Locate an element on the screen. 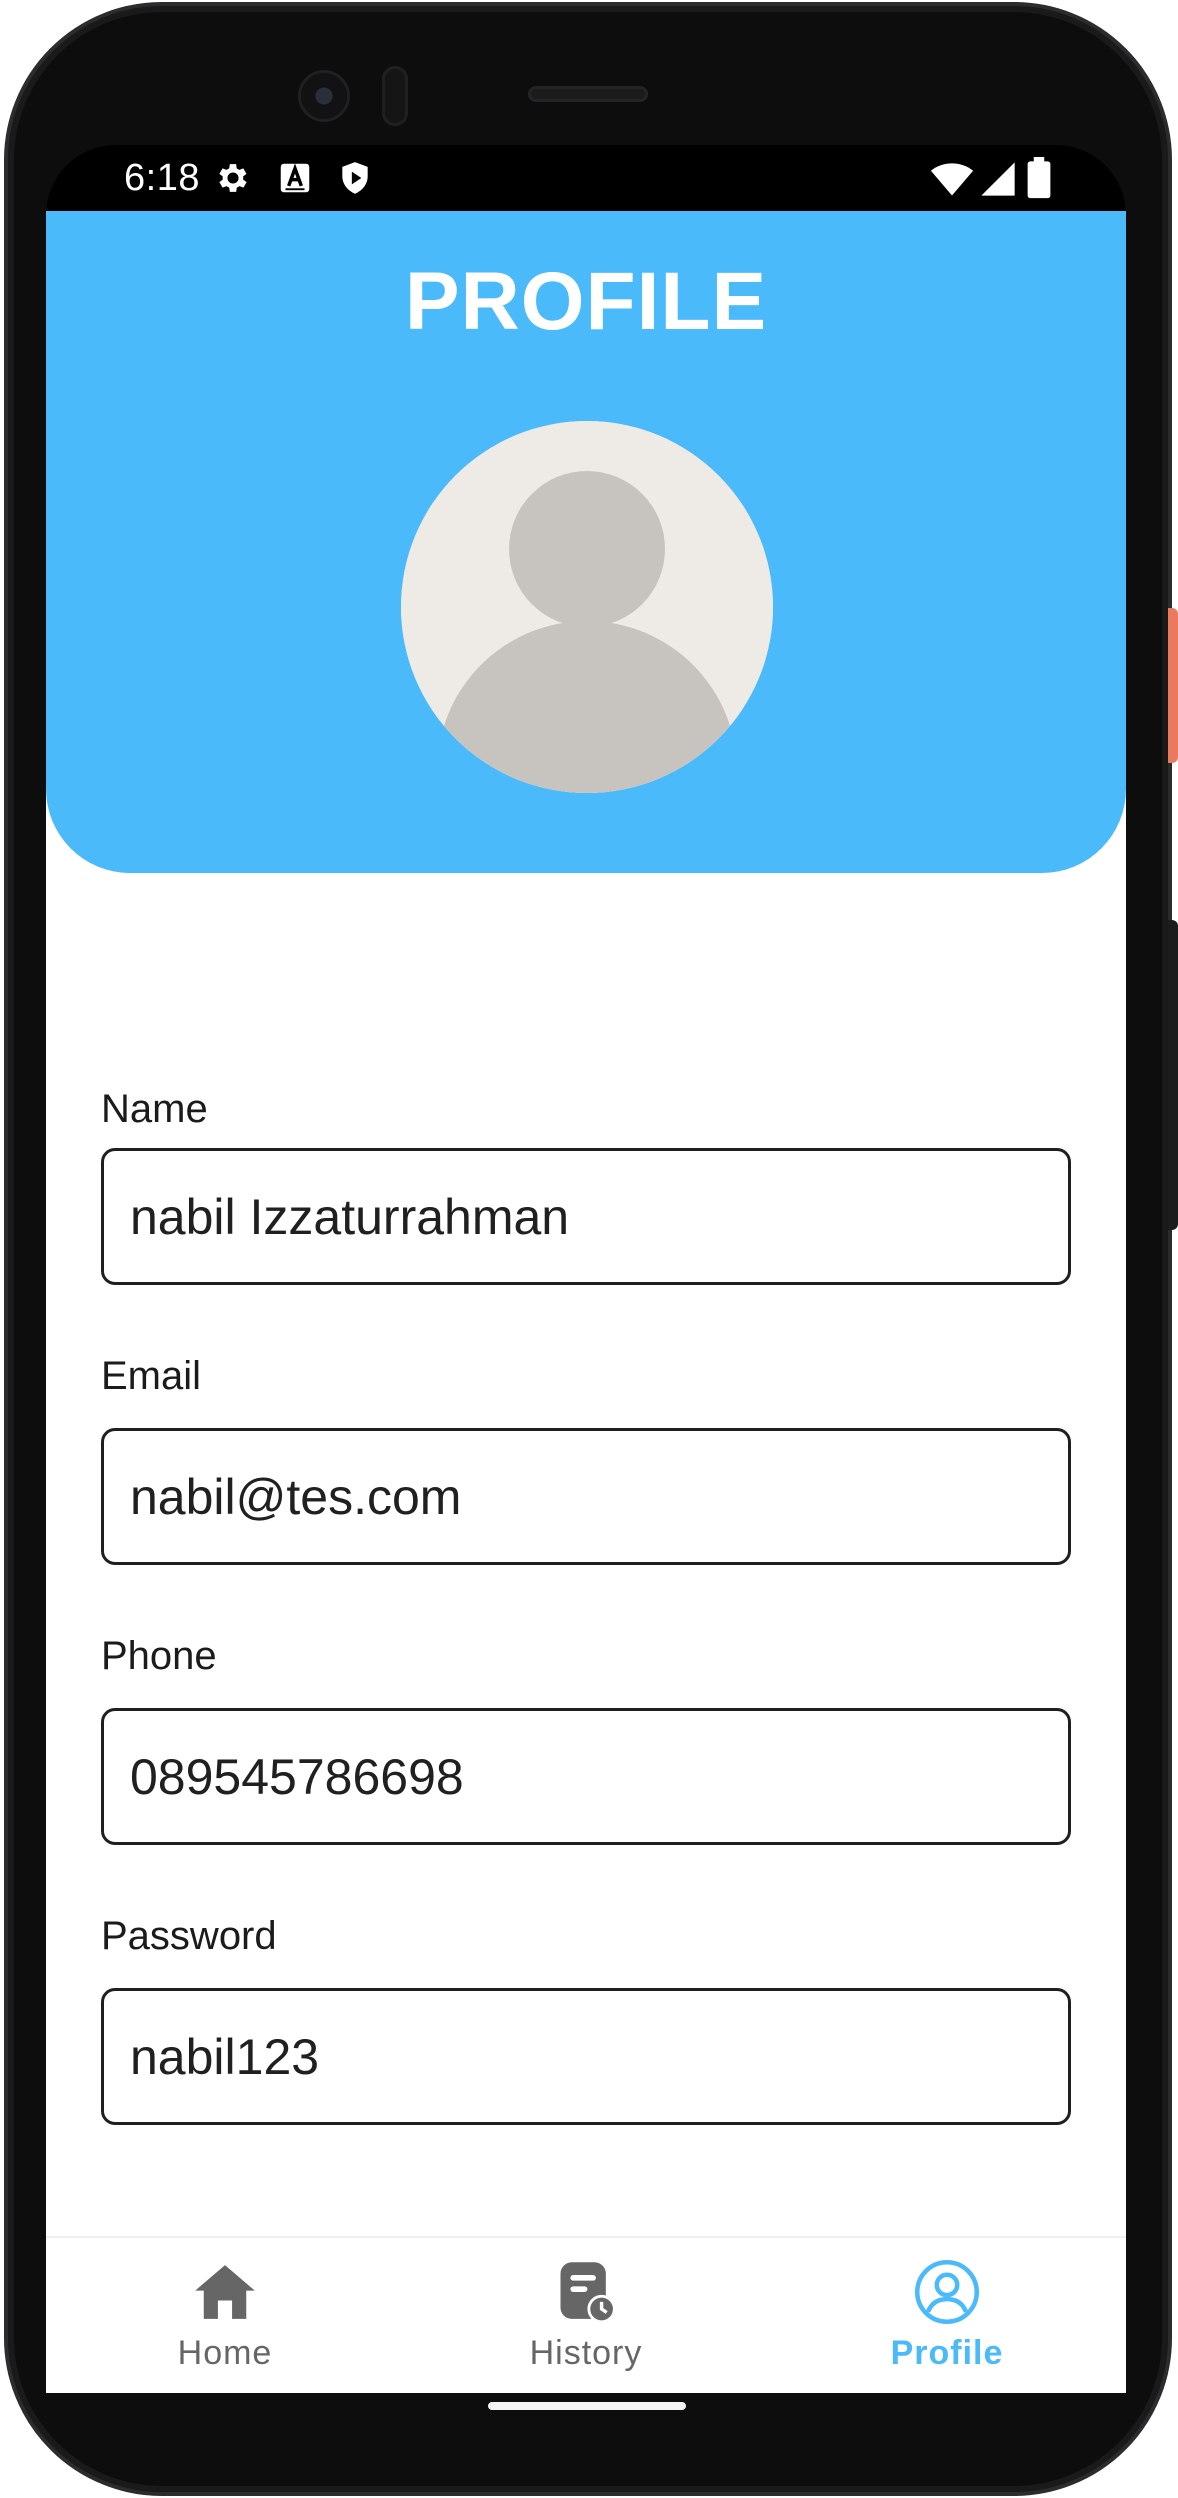 The width and height of the screenshot is (1178, 2498). nav-label-history: History is located at coordinates (586, 2353).